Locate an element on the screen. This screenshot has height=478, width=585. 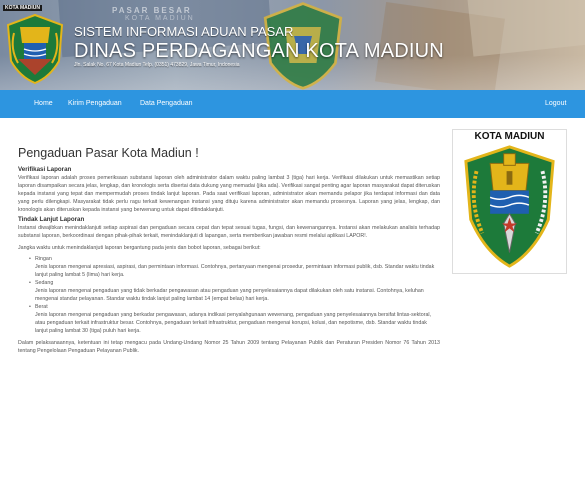
level-name: Sedang is located at coordinates (44, 283).